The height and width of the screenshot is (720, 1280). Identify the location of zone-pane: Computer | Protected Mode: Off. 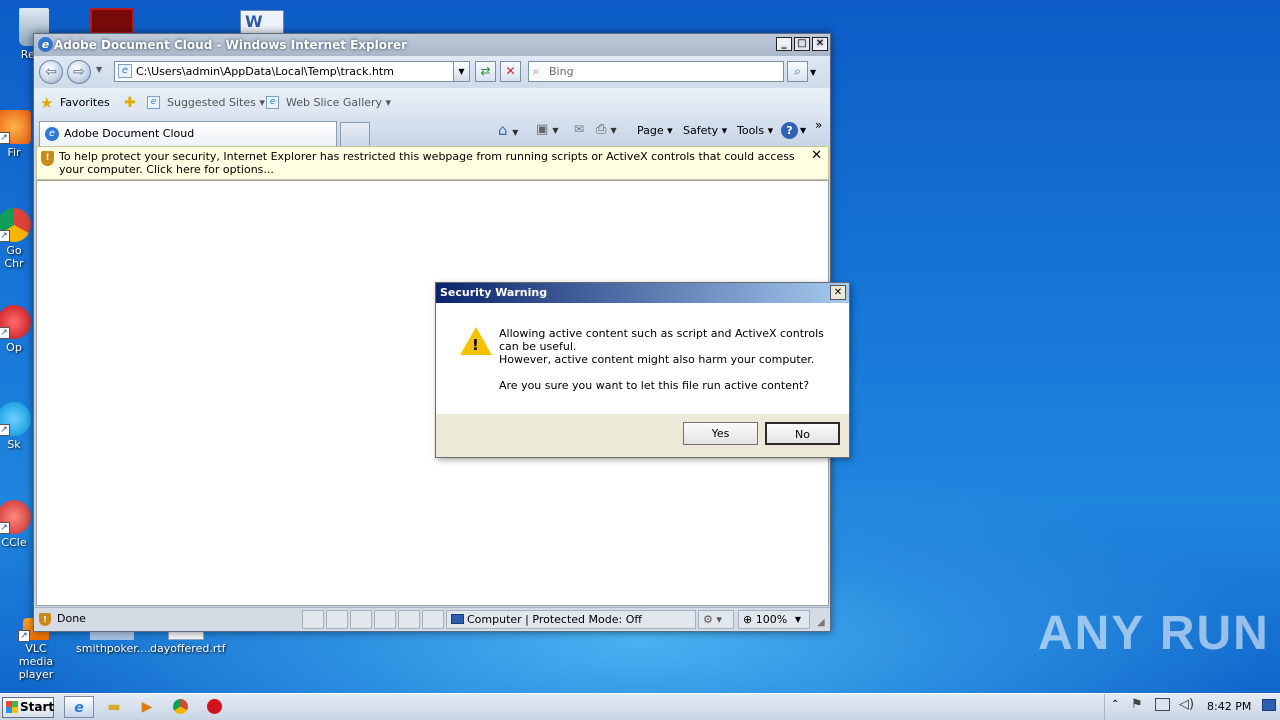
(571, 619).